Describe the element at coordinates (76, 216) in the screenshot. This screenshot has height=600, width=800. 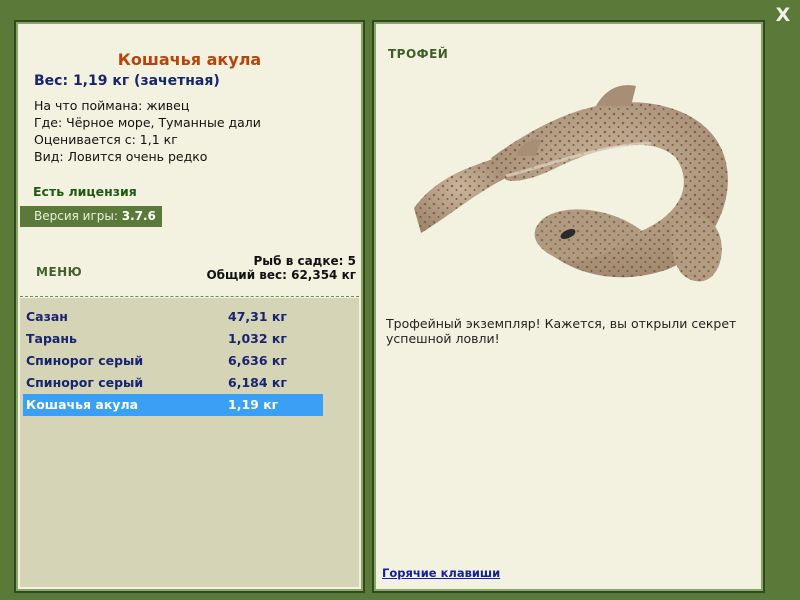
I see `version-label: Версия игры:` at that location.